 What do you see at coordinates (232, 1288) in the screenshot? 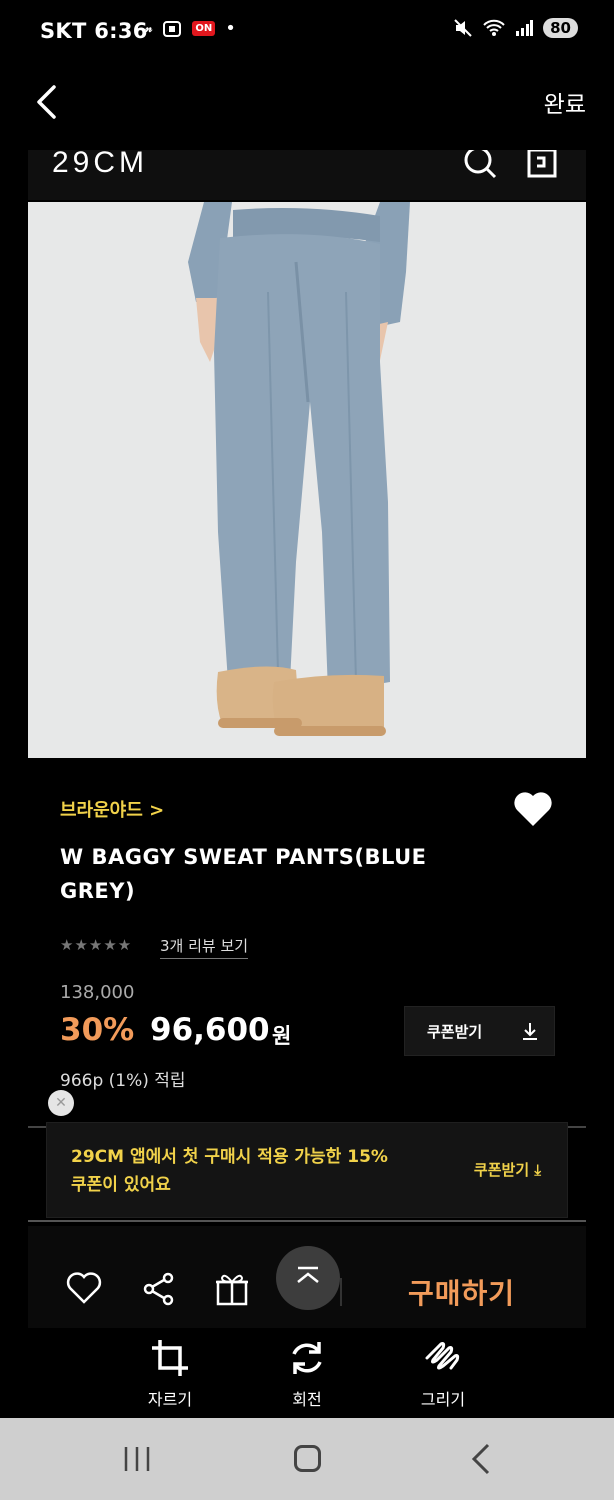
I see `gift-icon` at bounding box center [232, 1288].